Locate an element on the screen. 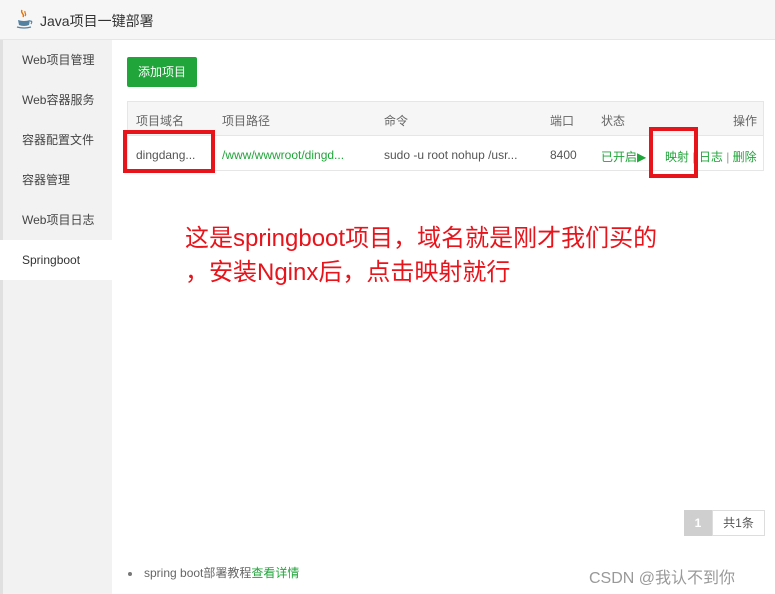  sidebar-item-label: Web容器服务 is located at coordinates (58, 100).